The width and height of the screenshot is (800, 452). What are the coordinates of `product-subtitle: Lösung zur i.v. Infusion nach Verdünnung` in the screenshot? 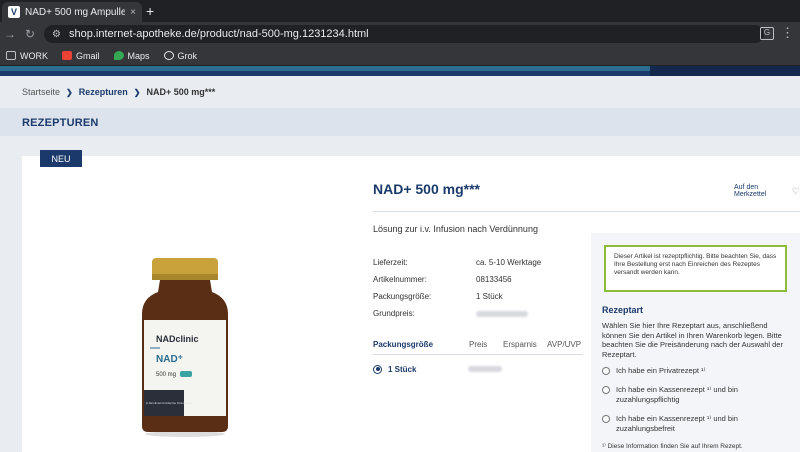 It's located at (455, 229).